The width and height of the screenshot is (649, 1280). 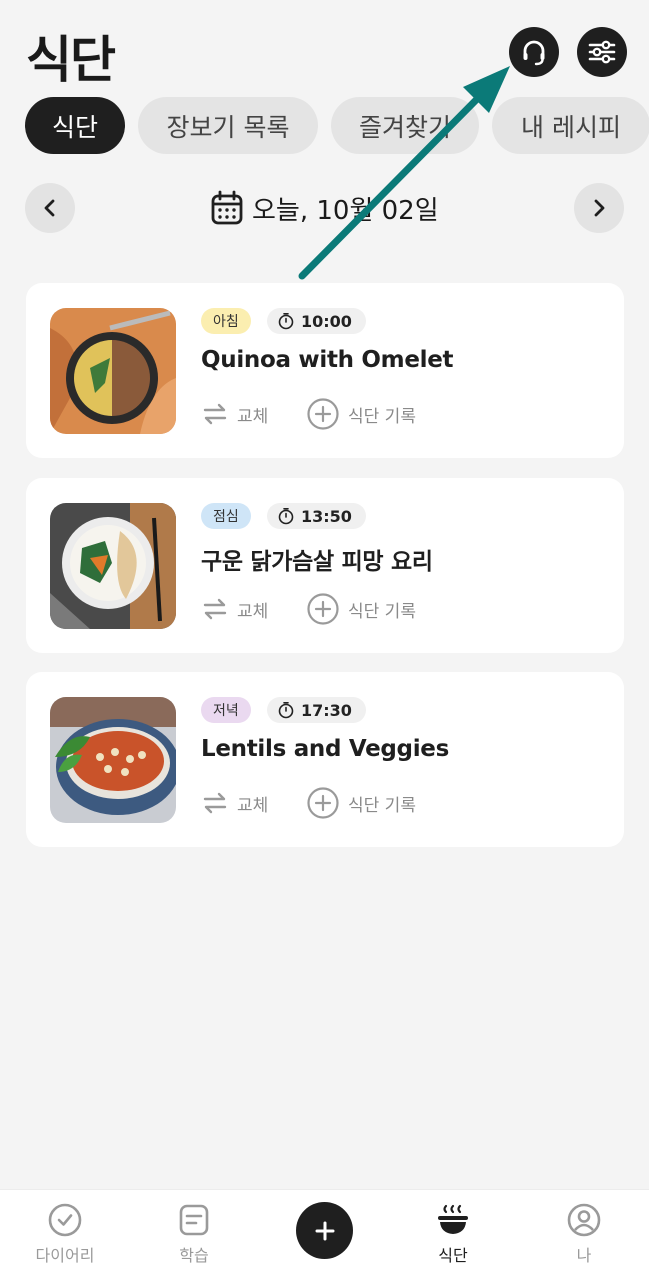 I want to click on next-day-button, so click(x=599, y=208).